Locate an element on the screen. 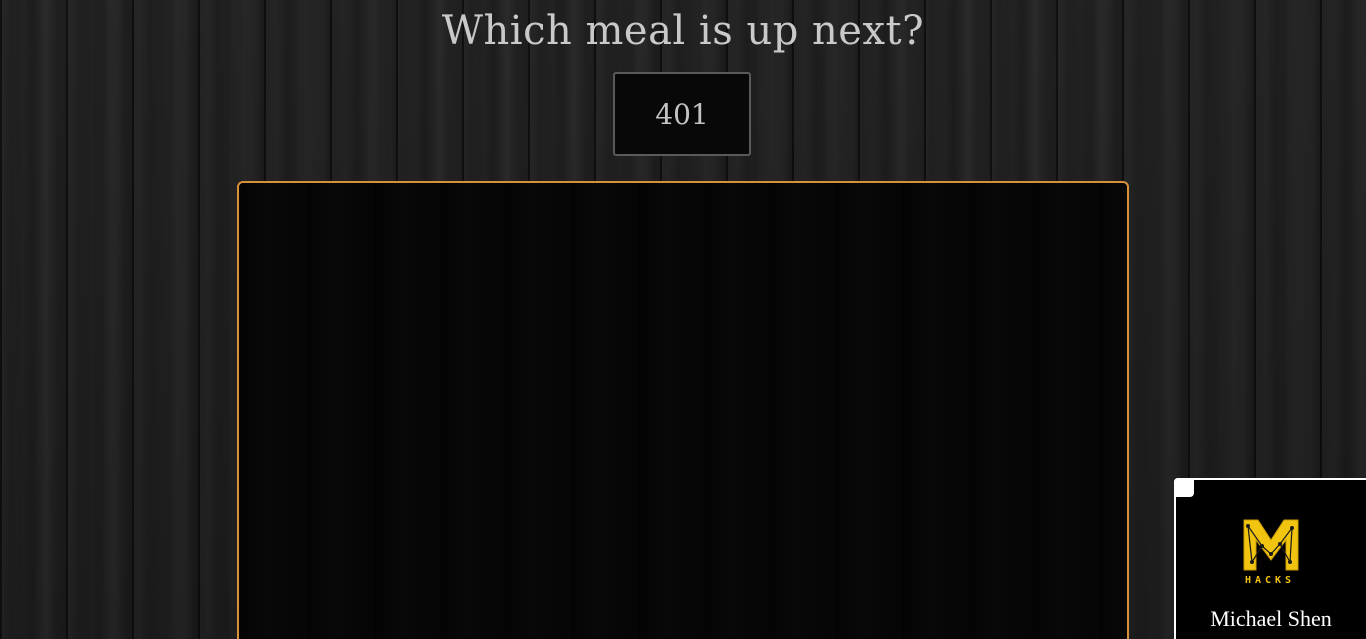  meal-number-display: 401 is located at coordinates (682, 114).